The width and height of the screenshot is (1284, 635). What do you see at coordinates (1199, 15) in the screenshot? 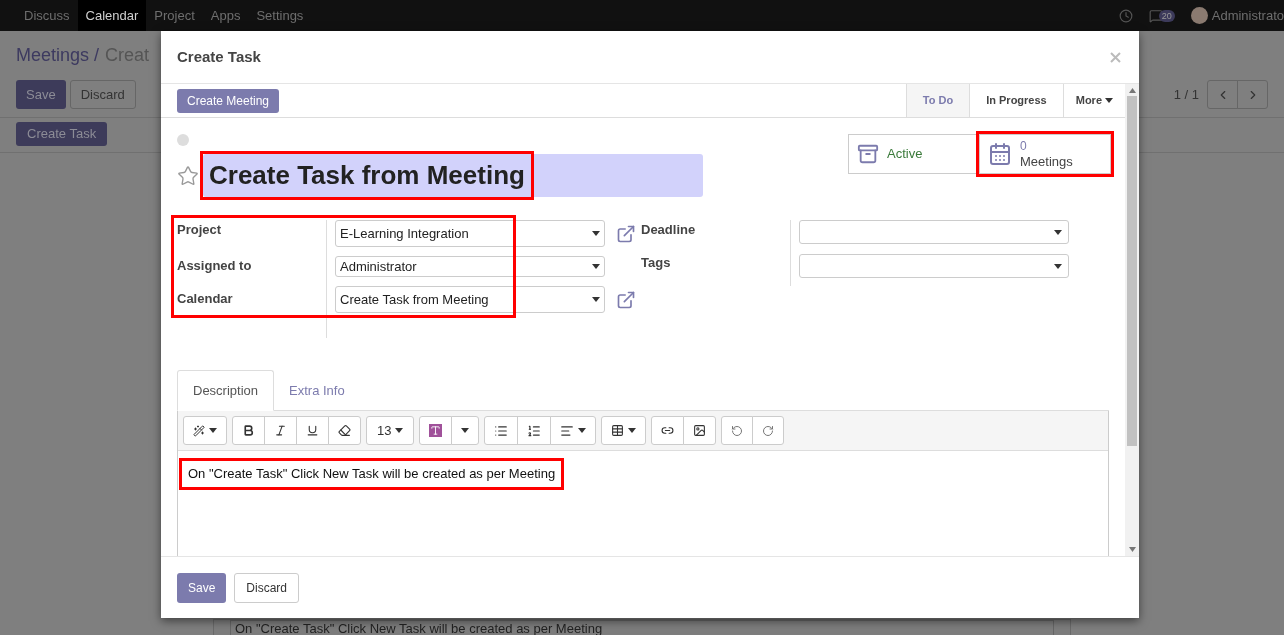
I see `avatar-icon` at bounding box center [1199, 15].